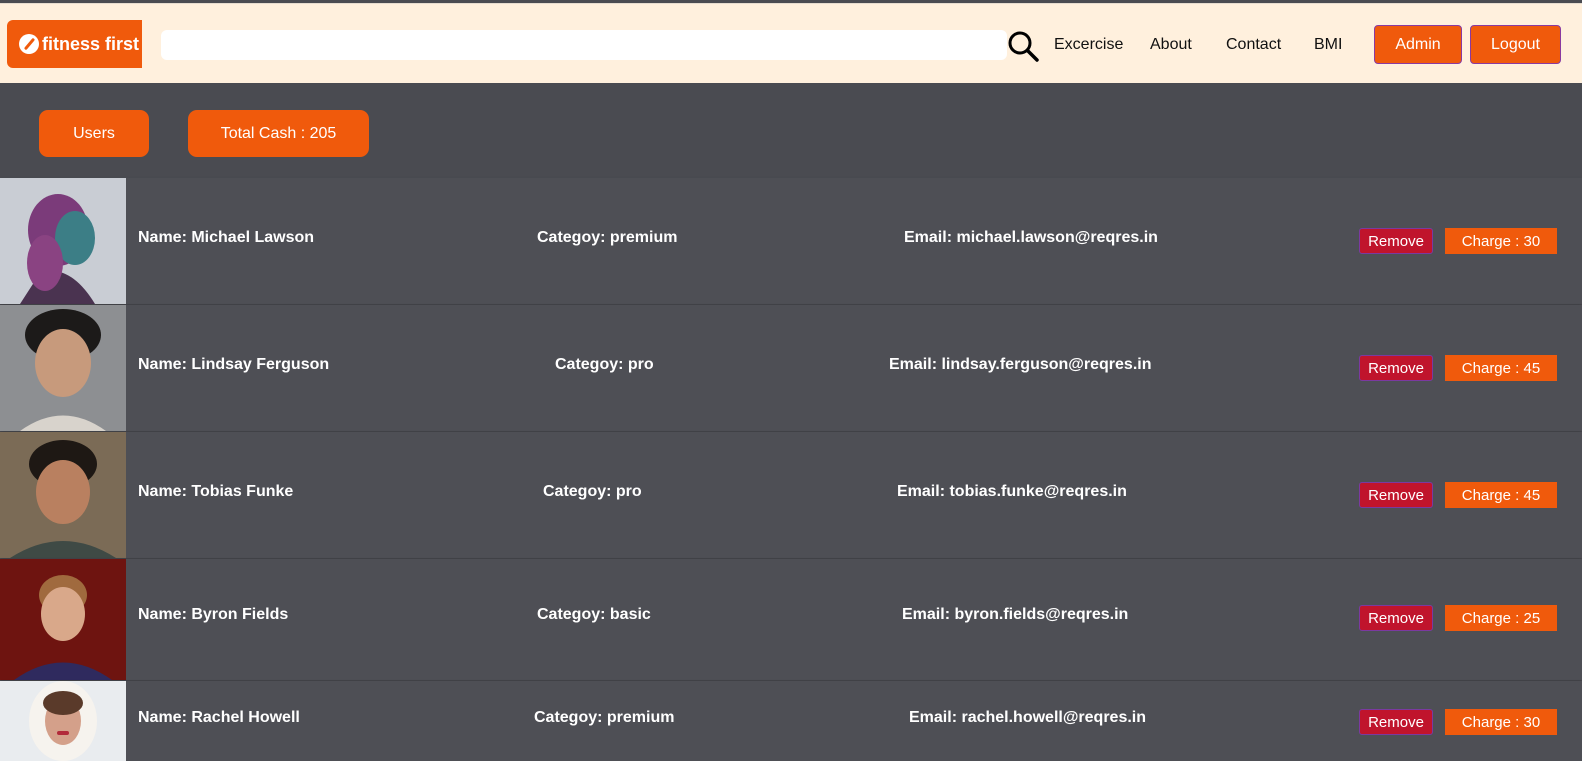  I want to click on nav-link-contact: Contact, so click(1253, 45).